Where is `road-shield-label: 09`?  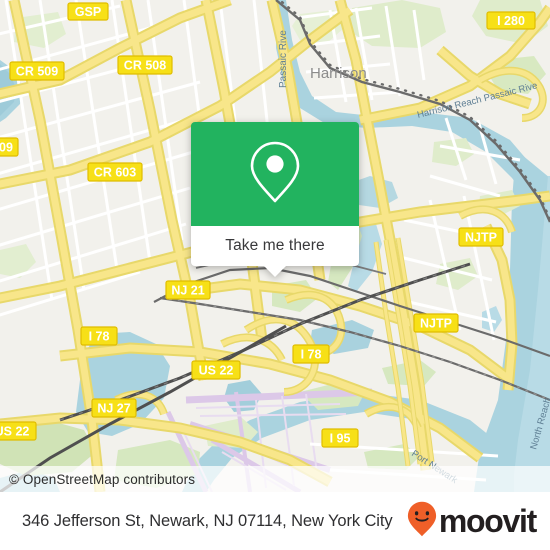 road-shield-label: 09 is located at coordinates (6, 148).